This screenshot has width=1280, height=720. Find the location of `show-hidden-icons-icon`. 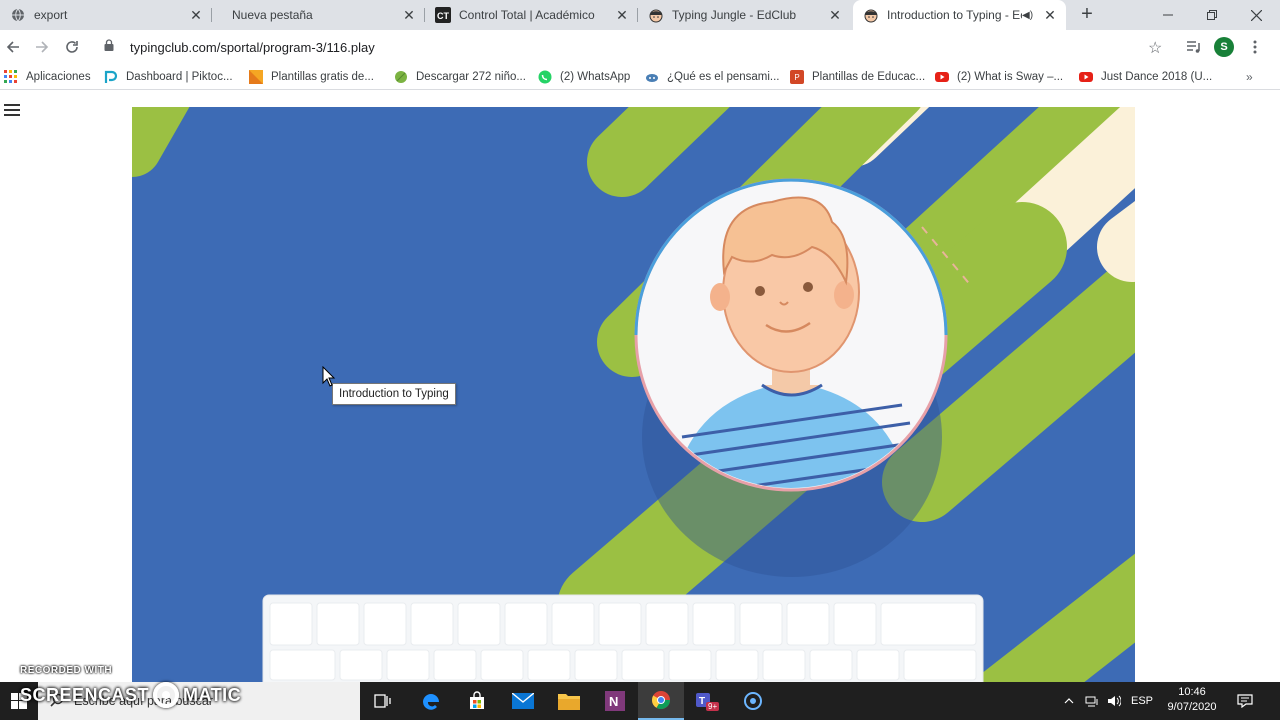

show-hidden-icons-icon is located at coordinates (1069, 701).